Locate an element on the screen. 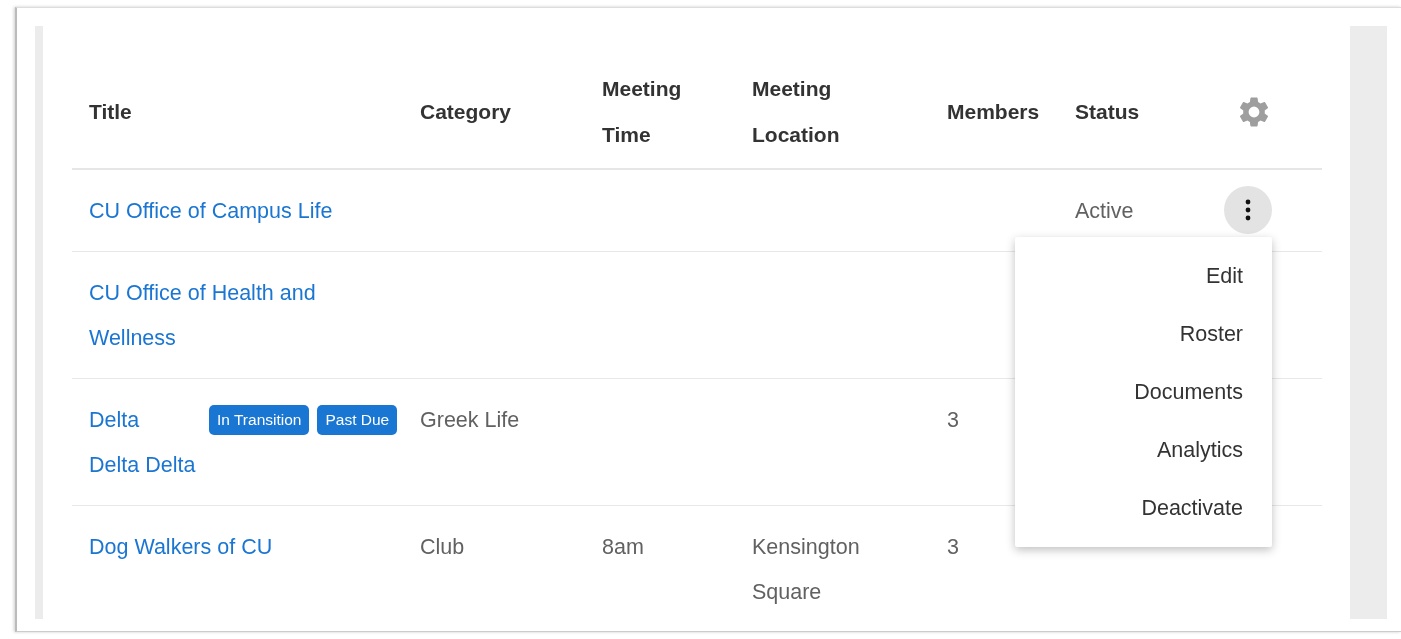  menu-item: Edit is located at coordinates (1143, 276).